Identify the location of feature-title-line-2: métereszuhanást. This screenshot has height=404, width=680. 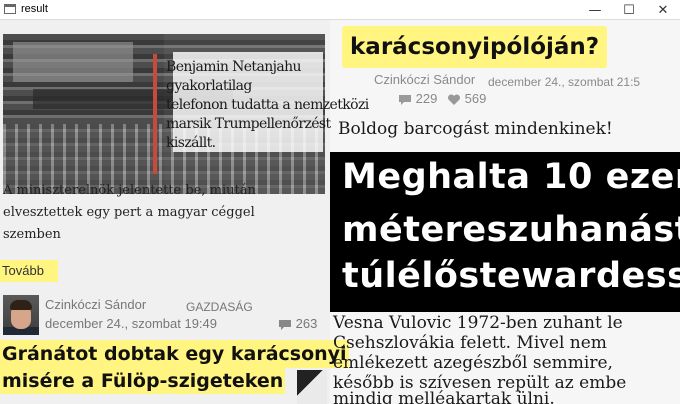
(511, 230).